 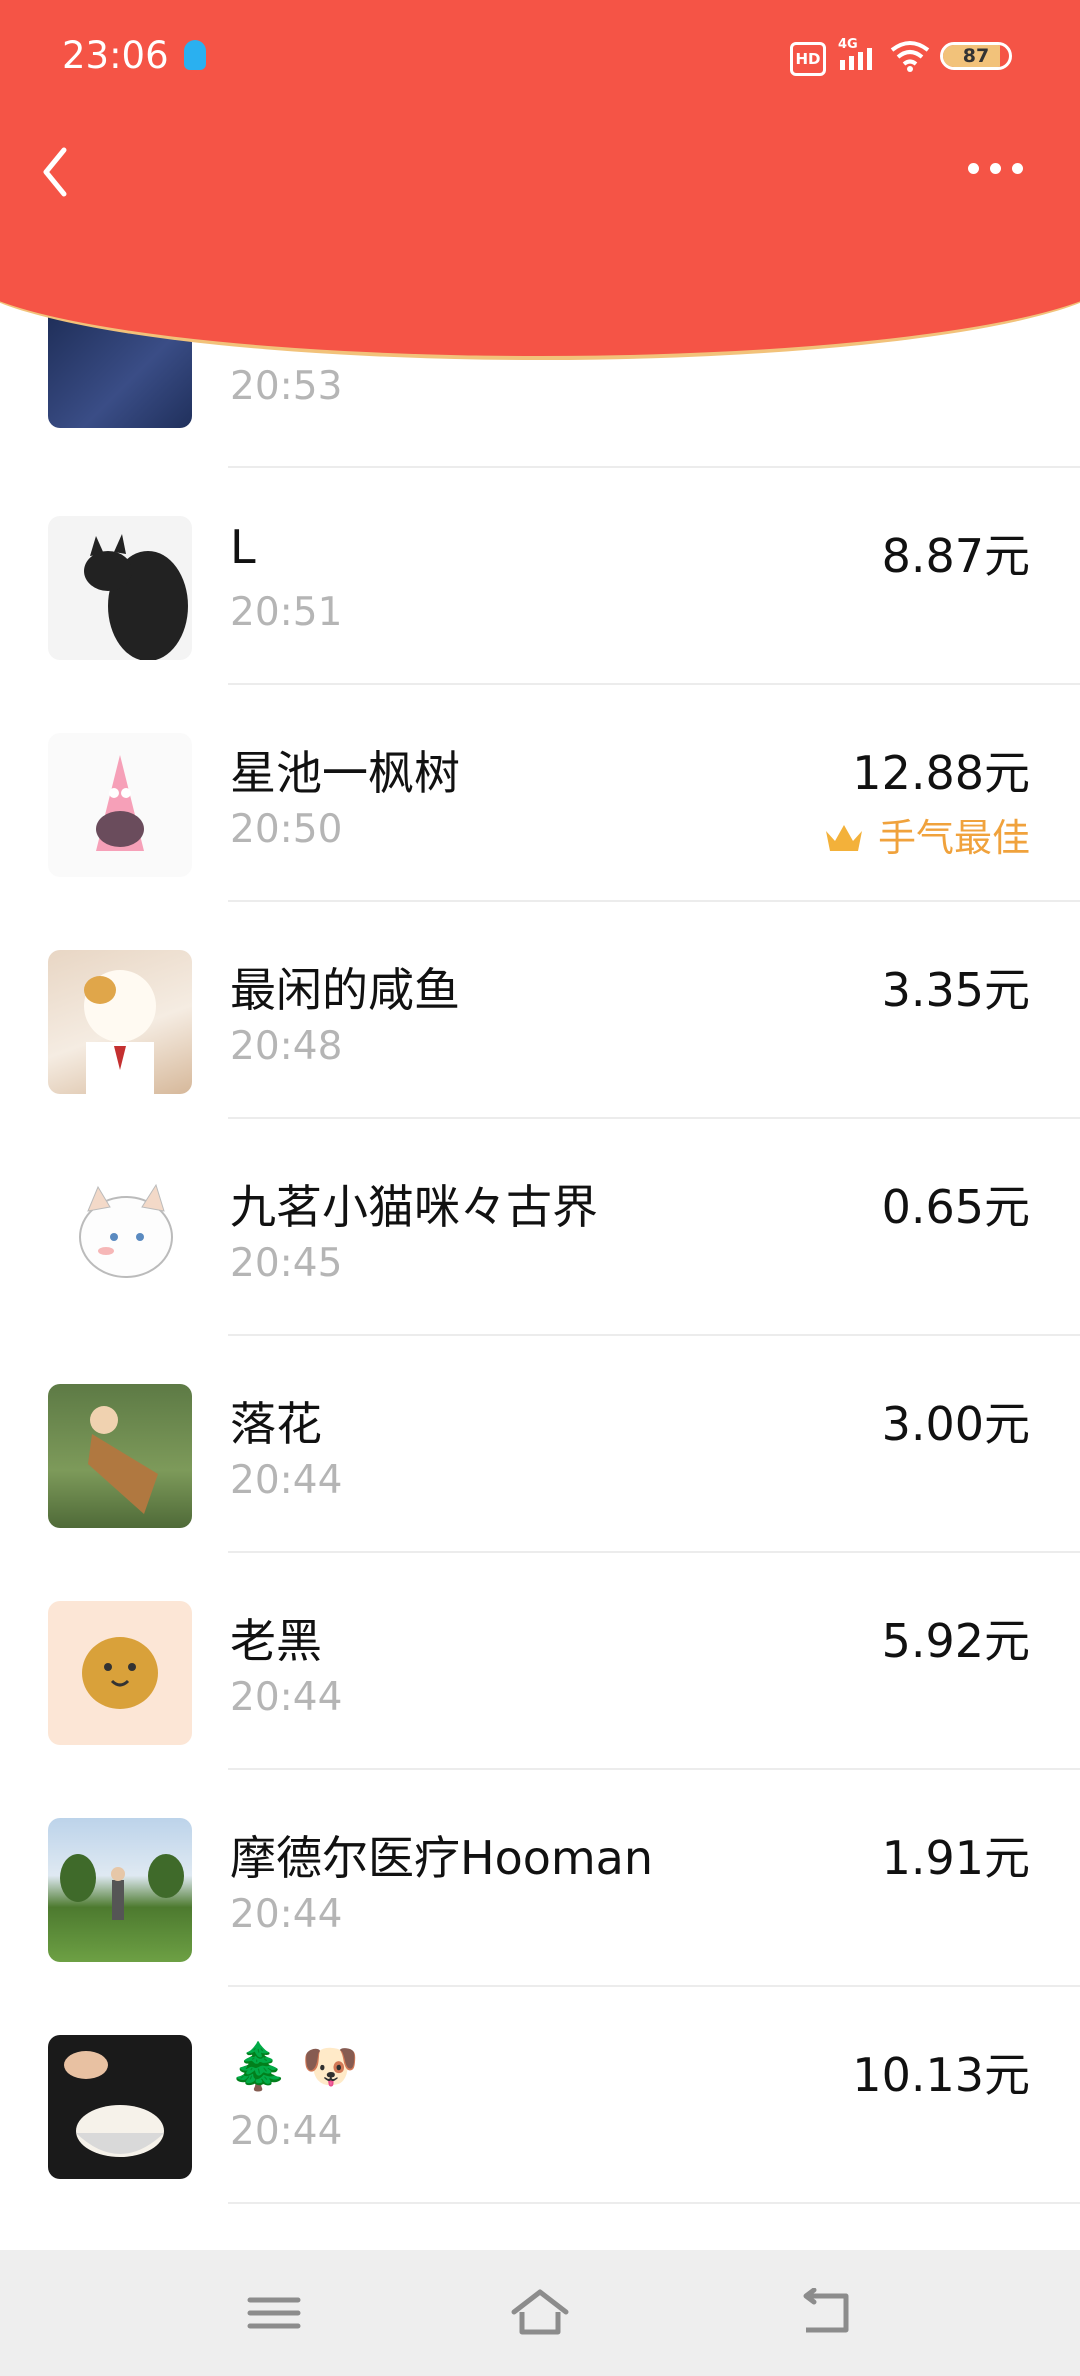 What do you see at coordinates (540, 1661) in the screenshot?
I see `list-item: 老黑 20:44 5.92元` at bounding box center [540, 1661].